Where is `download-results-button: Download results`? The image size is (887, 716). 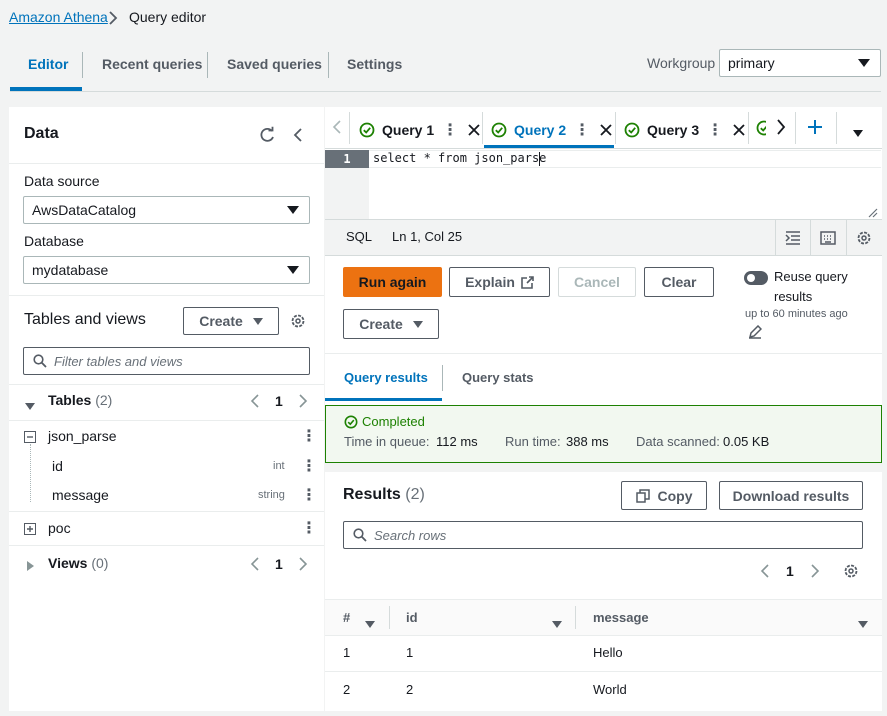 download-results-button: Download results is located at coordinates (791, 495).